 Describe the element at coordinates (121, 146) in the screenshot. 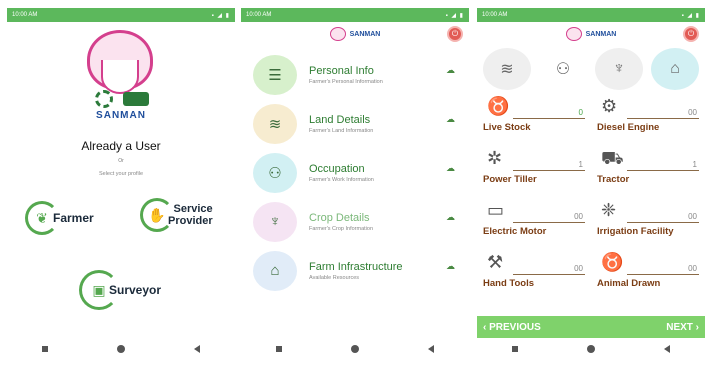

I see `already-user-link: Already a User` at that location.